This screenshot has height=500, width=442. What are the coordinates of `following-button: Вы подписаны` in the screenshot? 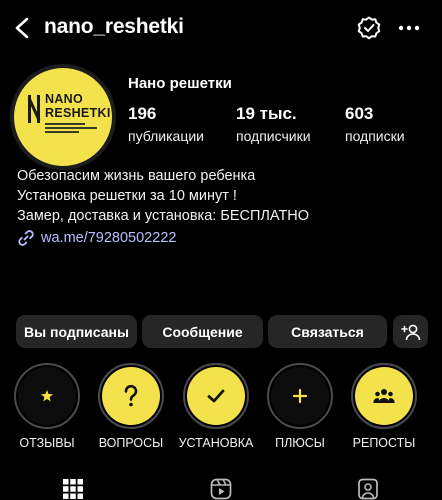 It's located at (76, 331).